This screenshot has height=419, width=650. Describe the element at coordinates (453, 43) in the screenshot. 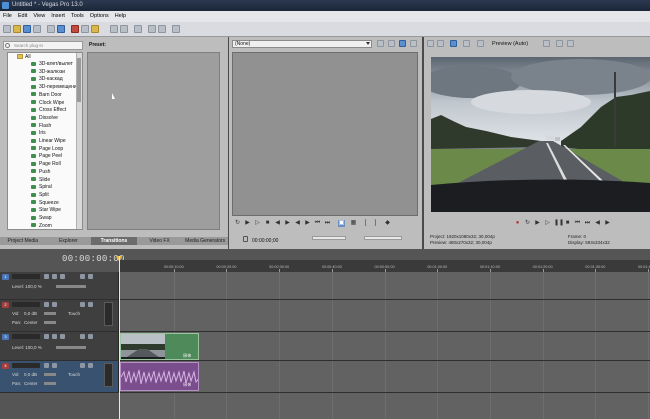

I see `video-fx-icon` at that location.